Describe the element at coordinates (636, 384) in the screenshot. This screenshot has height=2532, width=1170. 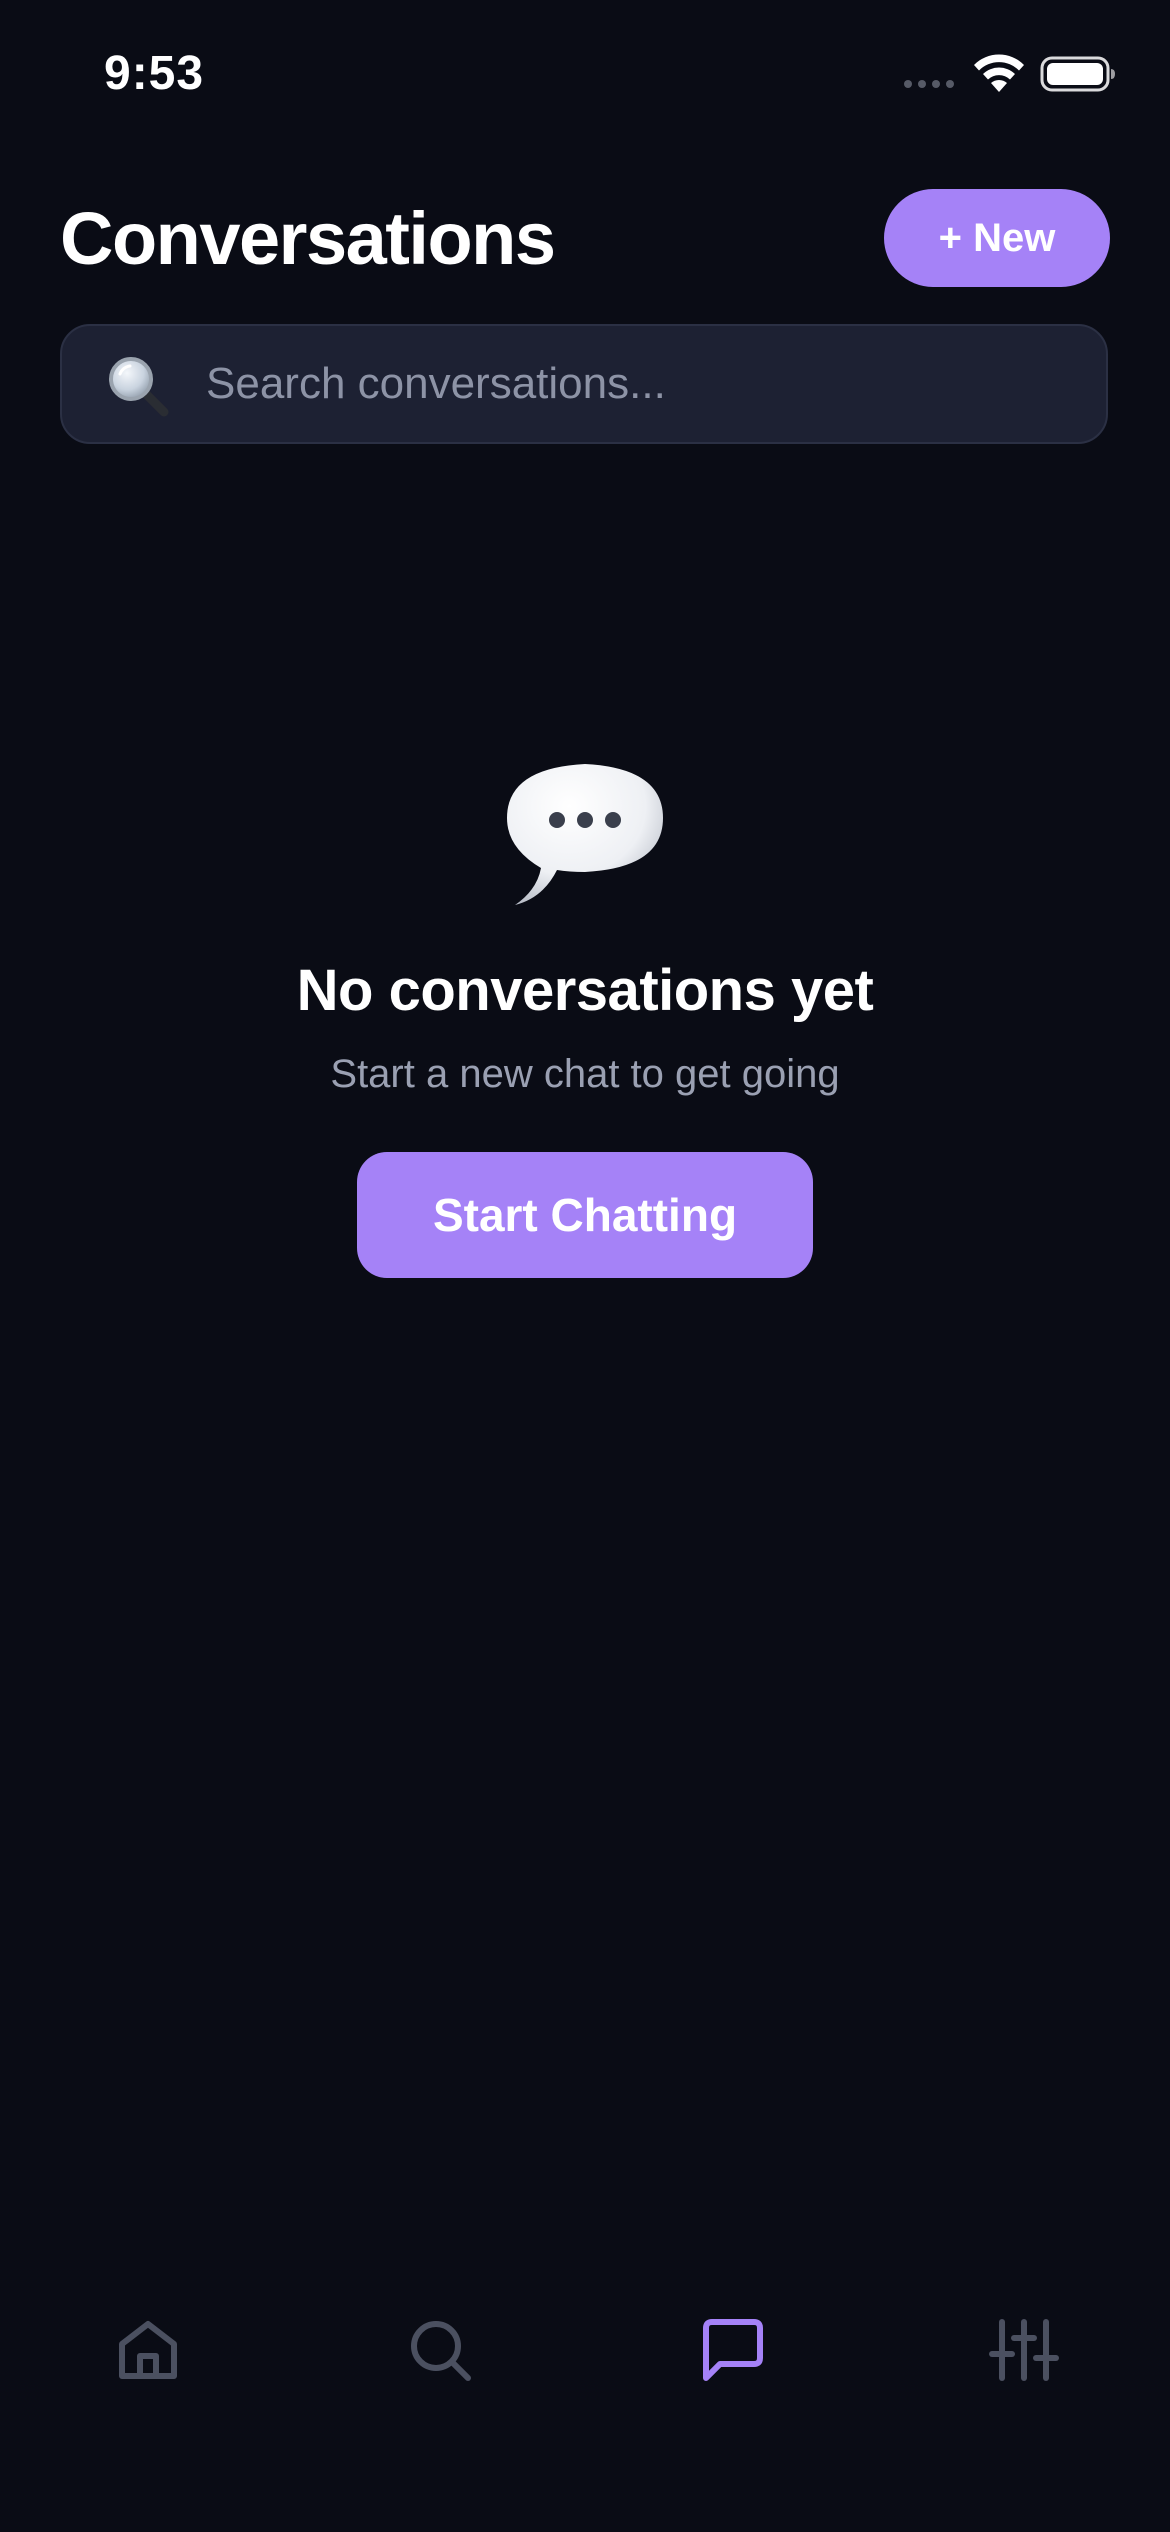
I see `search-input` at that location.